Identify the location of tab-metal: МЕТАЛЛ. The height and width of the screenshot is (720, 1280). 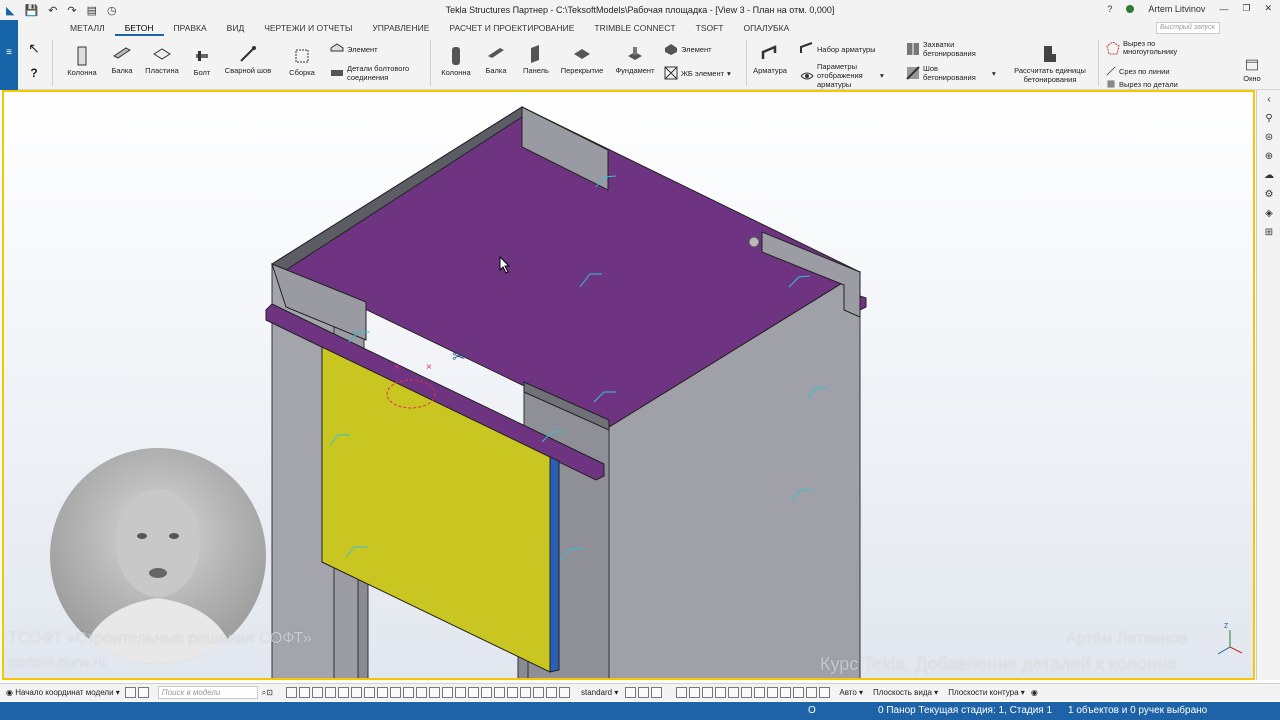
(87, 29).